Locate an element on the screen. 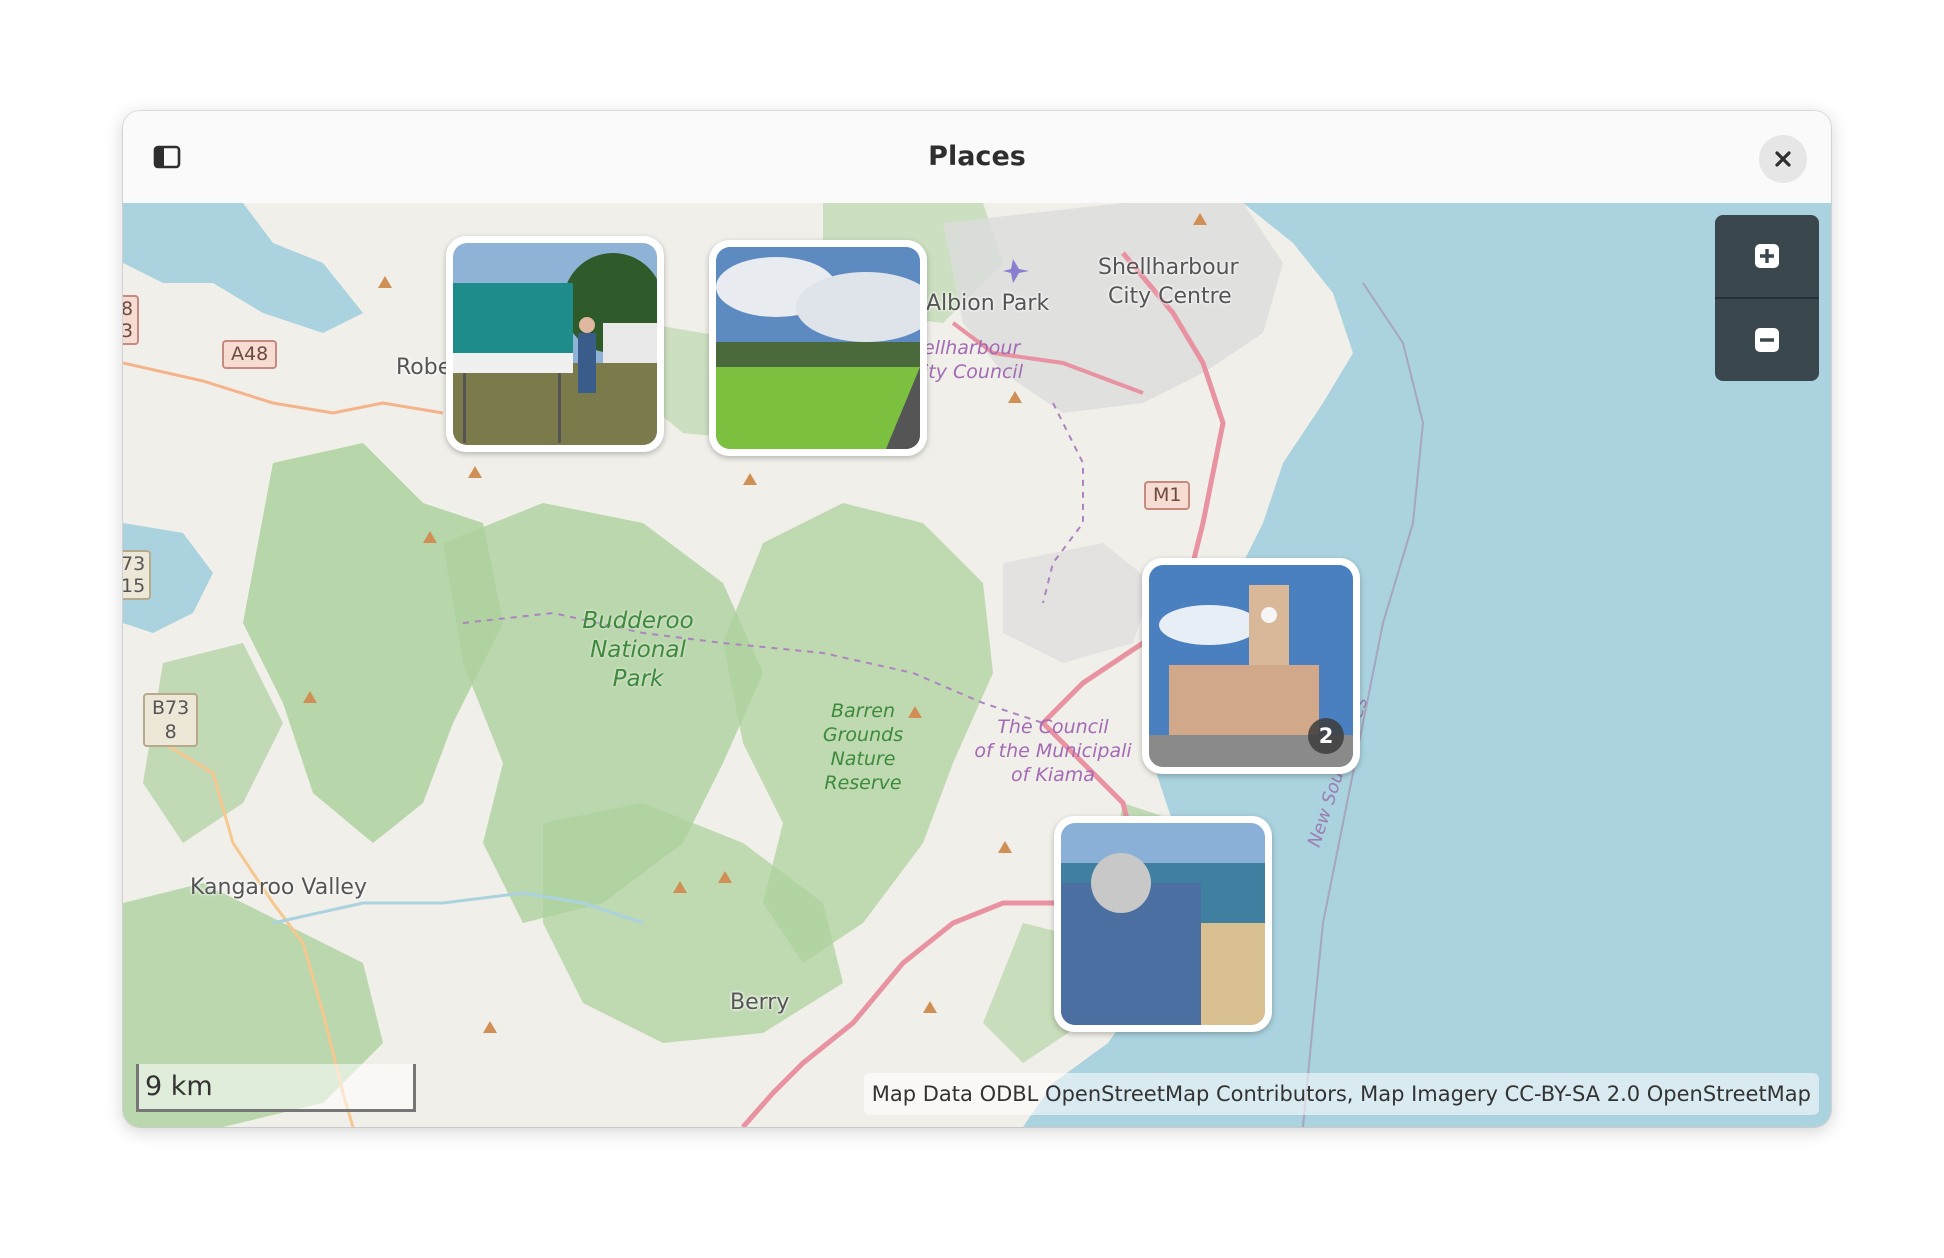  road-left-mid-2: 15 is located at coordinates (134, 586).